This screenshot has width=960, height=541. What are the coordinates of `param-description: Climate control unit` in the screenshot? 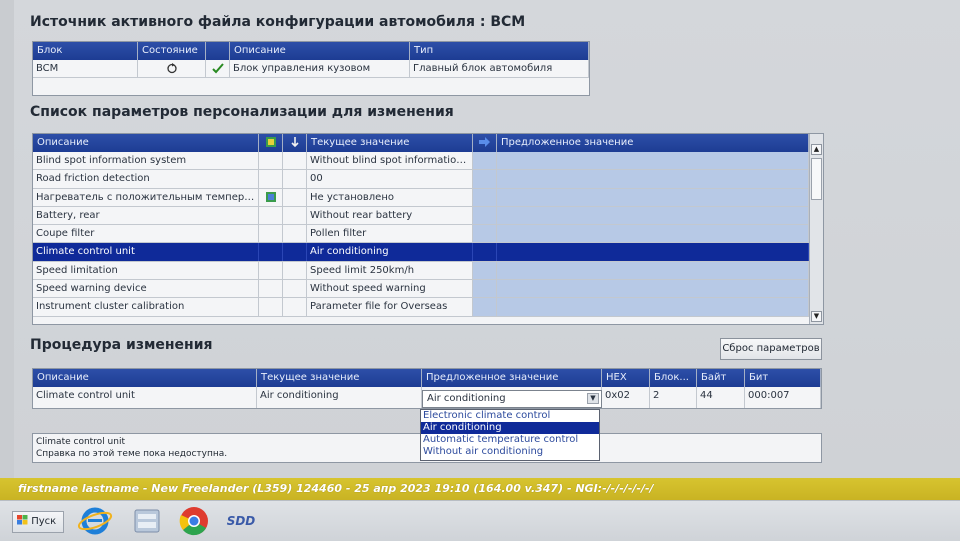 It's located at (146, 252).